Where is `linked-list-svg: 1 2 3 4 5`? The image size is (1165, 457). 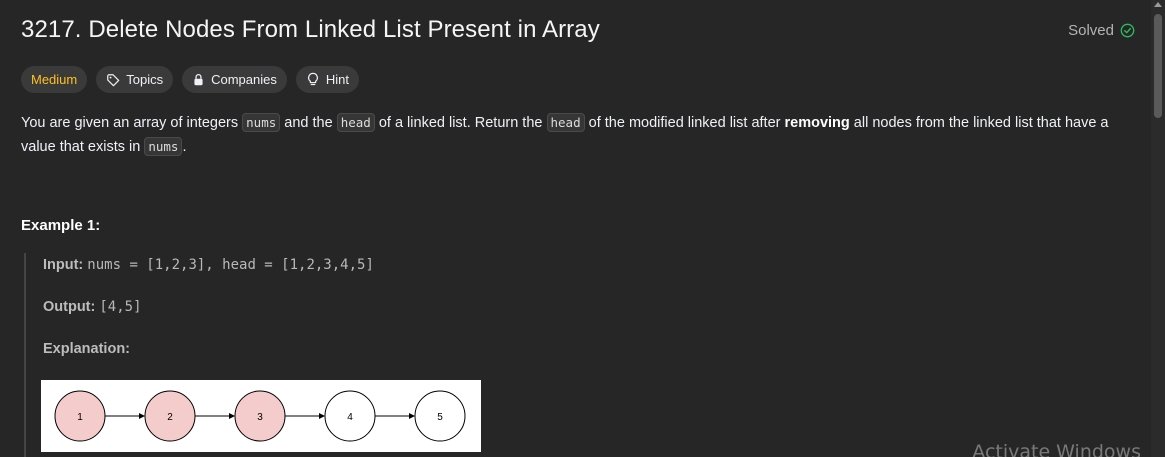 linked-list-svg: 1 2 3 4 5 is located at coordinates (260, 416).